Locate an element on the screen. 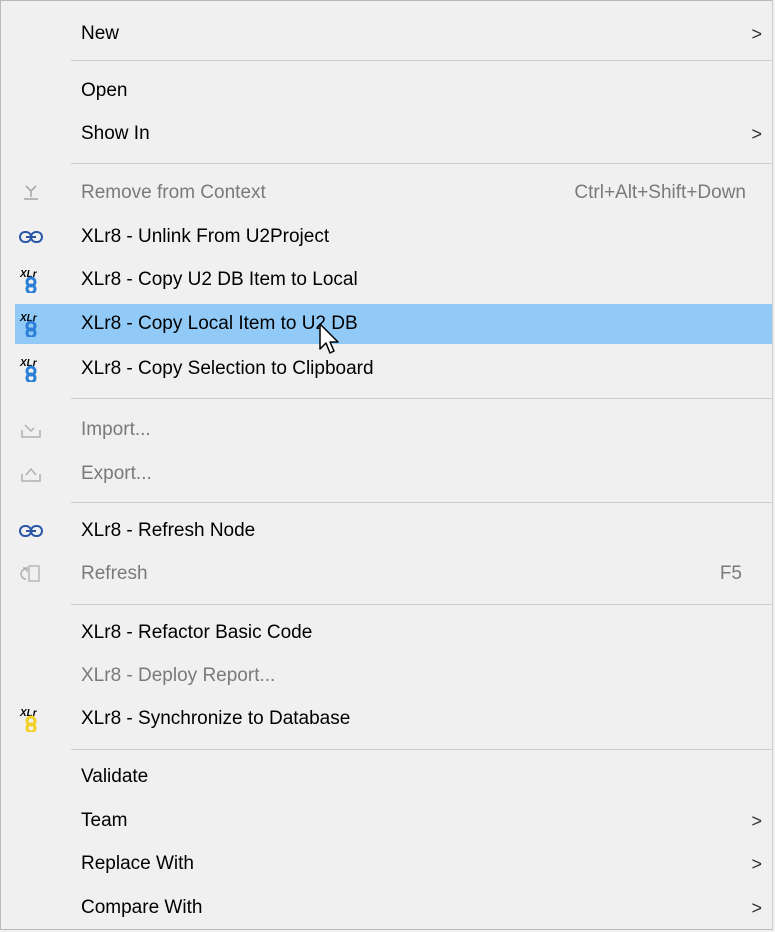  menu-item-refresh: Refresh F5 is located at coordinates (393, 574).